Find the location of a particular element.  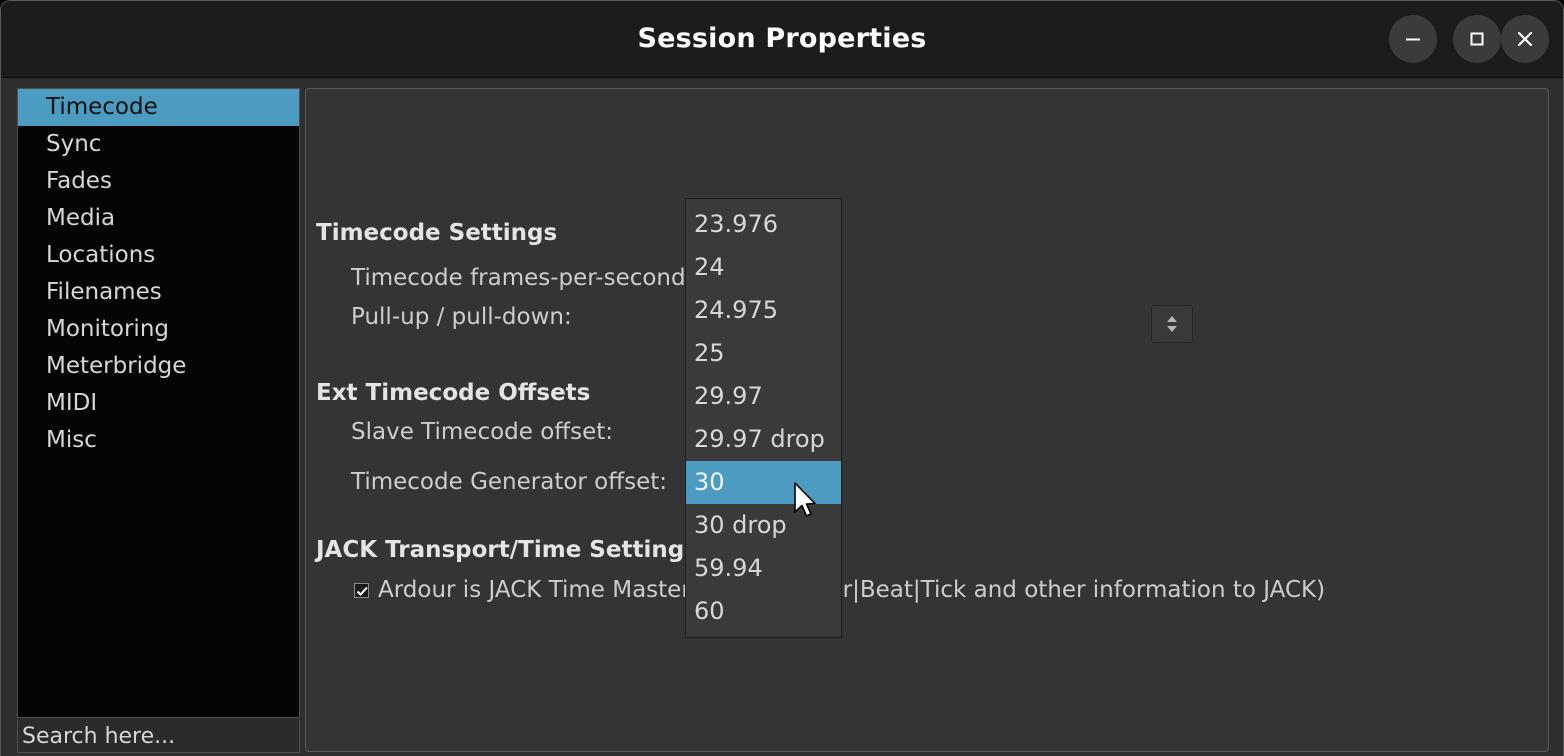

sidebar-item-filenames: Filenames is located at coordinates (158, 292).